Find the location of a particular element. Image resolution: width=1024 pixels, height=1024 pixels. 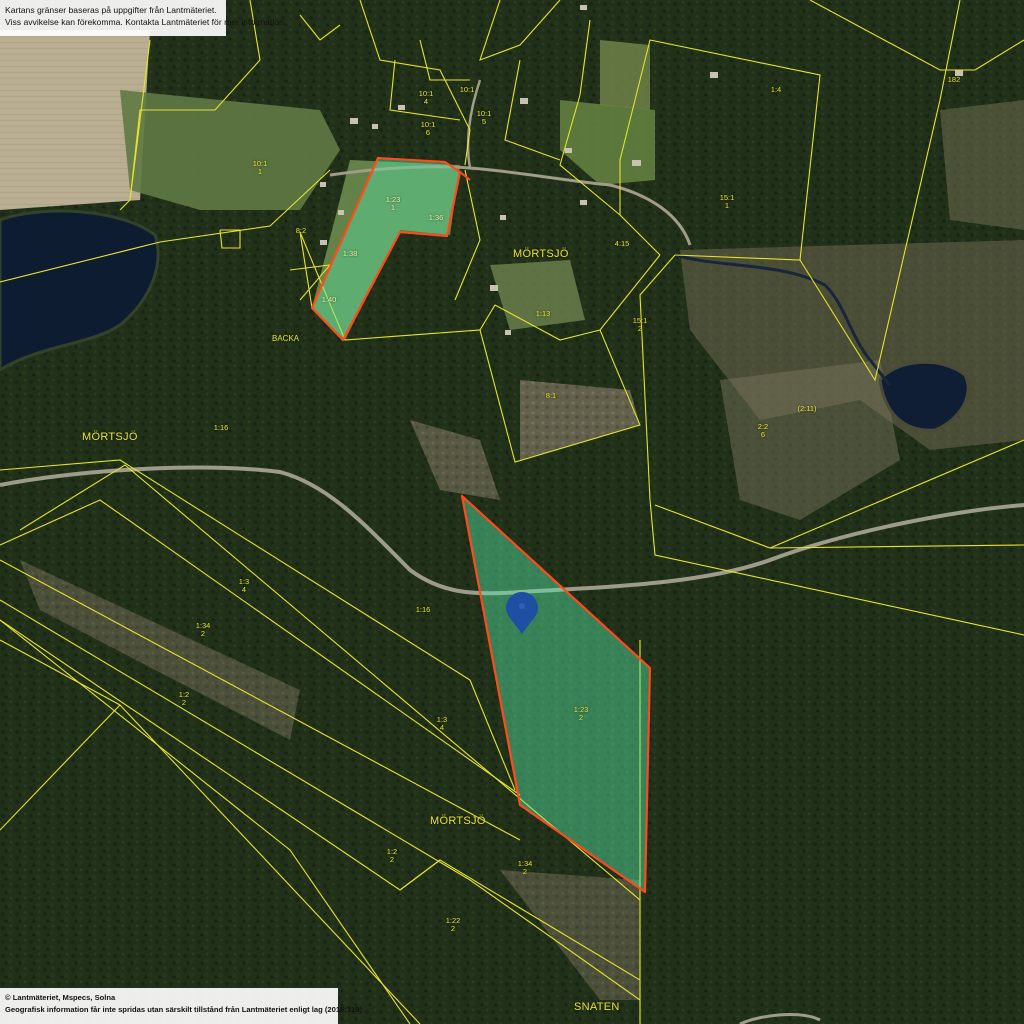

plot-label: 1:23 1 is located at coordinates (393, 203).